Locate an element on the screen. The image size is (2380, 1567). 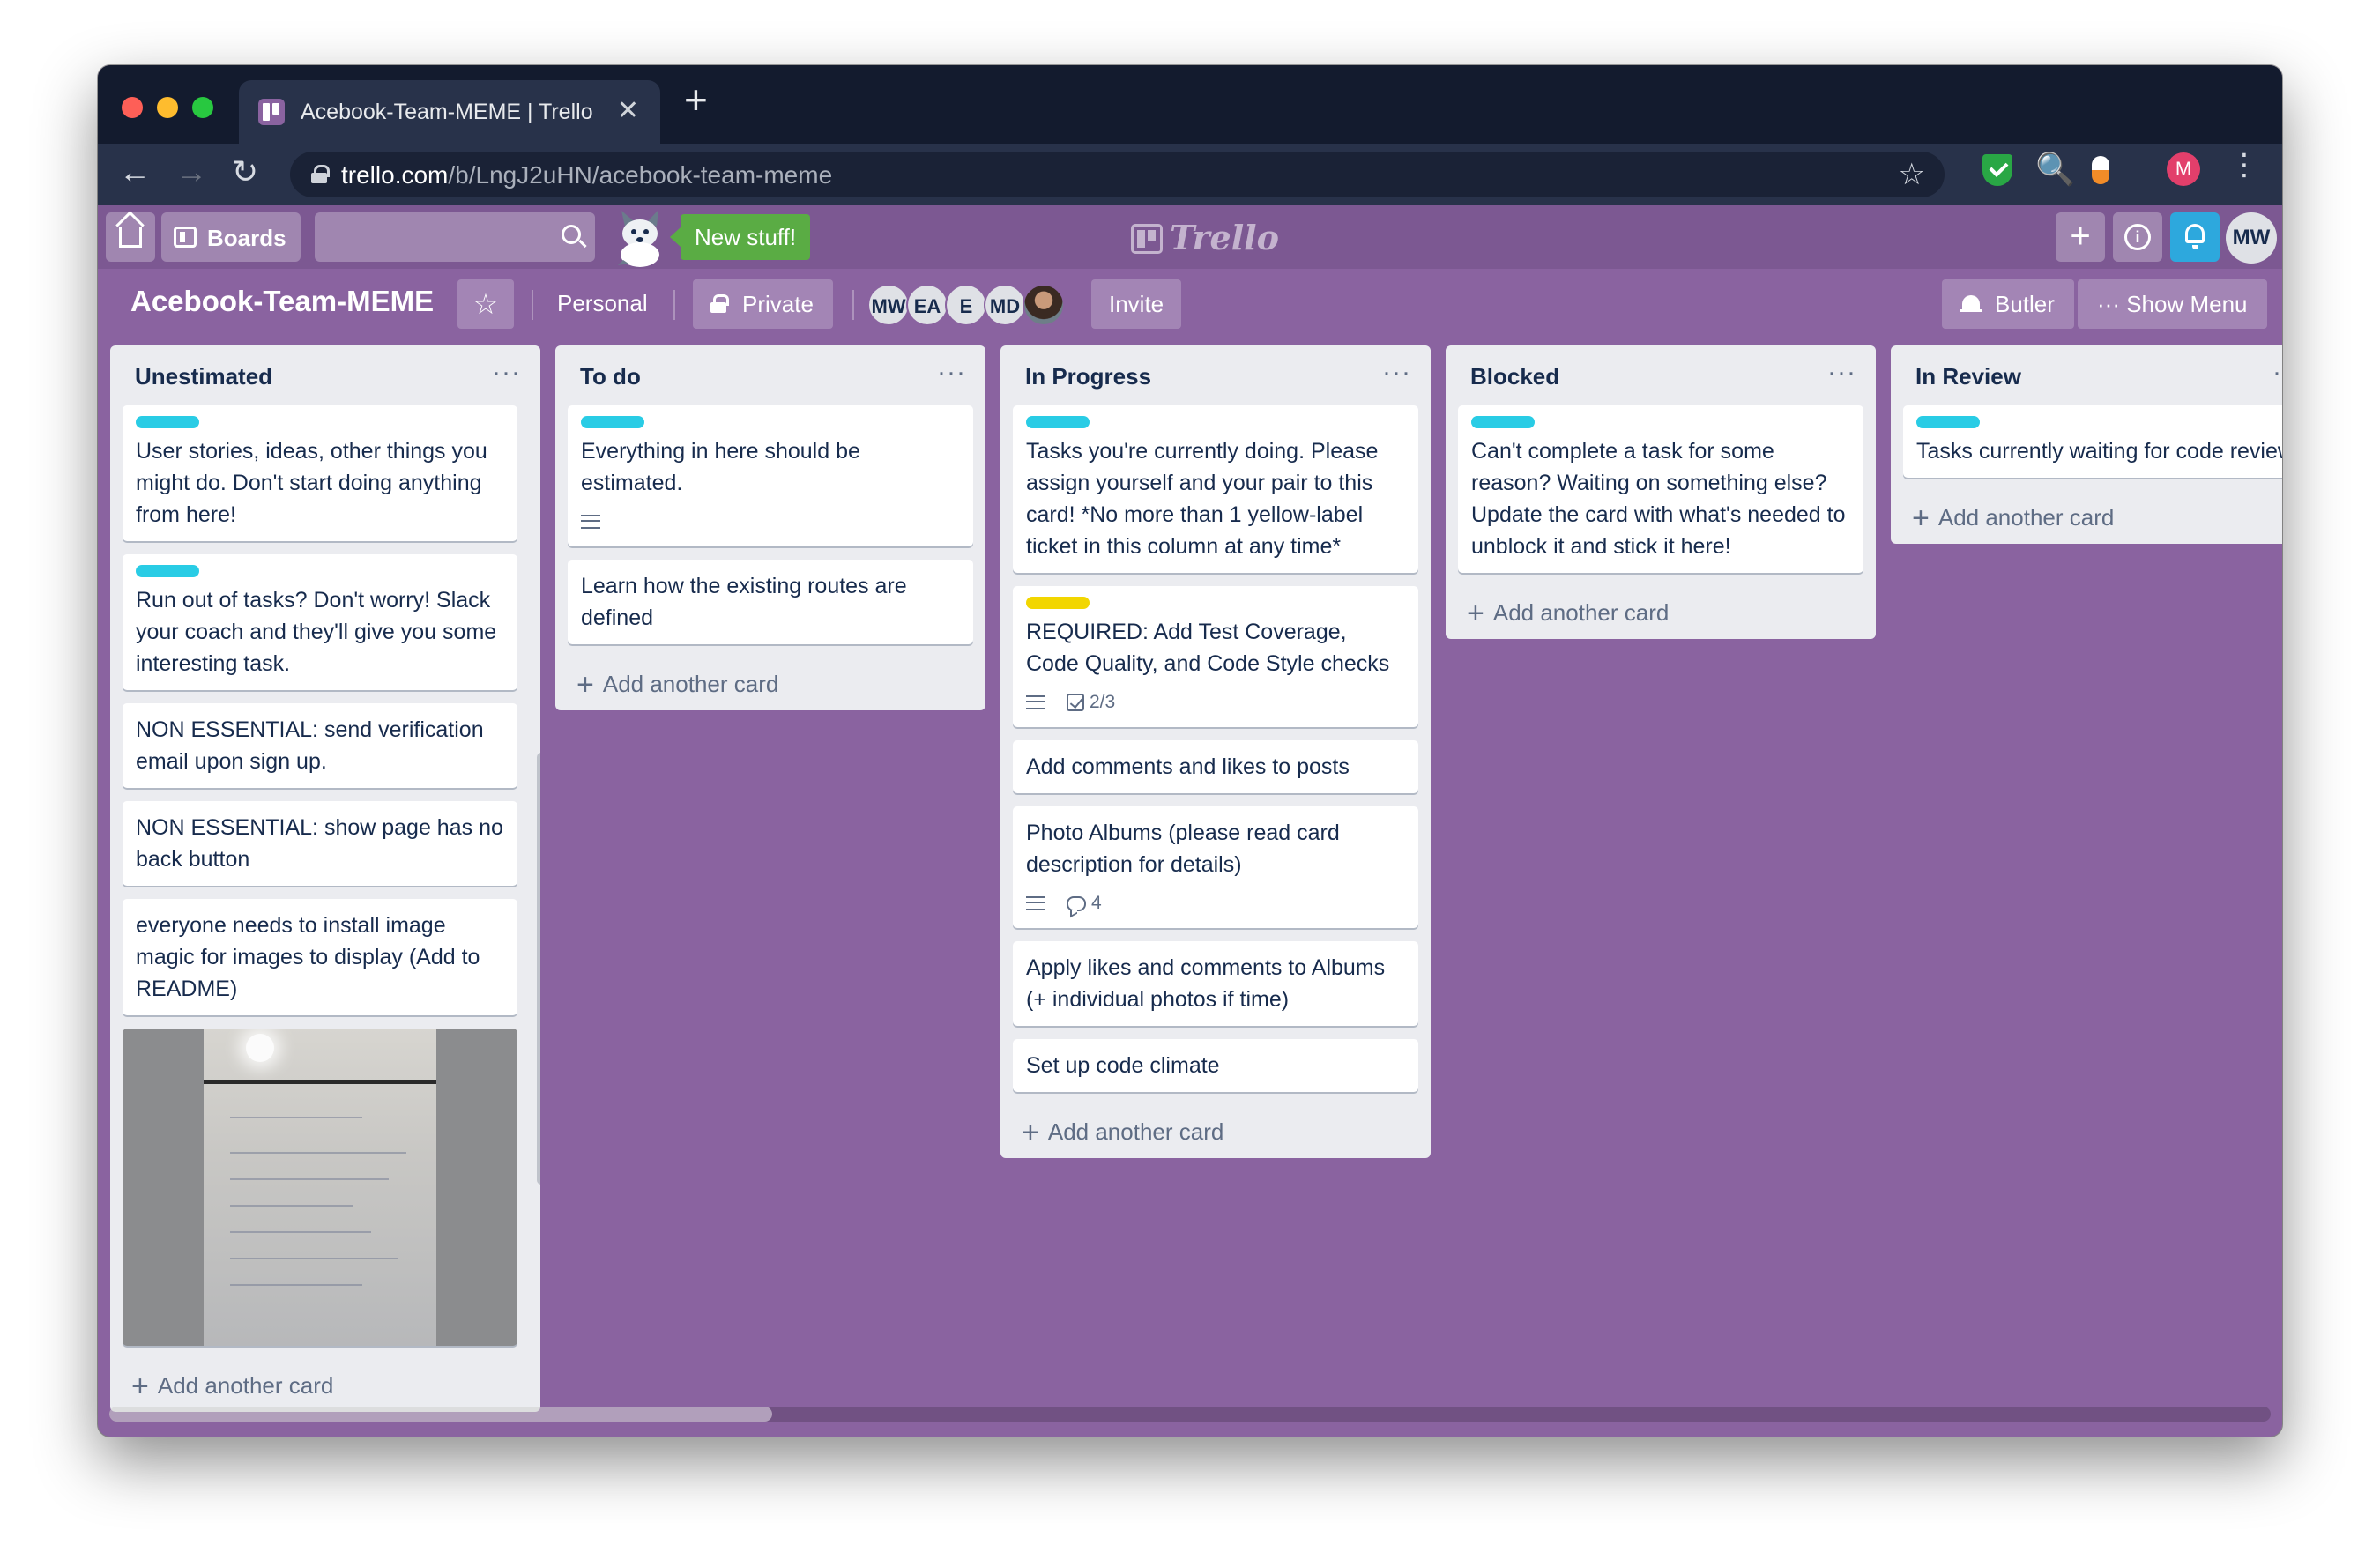
list-header: Unestimated ··· is located at coordinates (325, 375).